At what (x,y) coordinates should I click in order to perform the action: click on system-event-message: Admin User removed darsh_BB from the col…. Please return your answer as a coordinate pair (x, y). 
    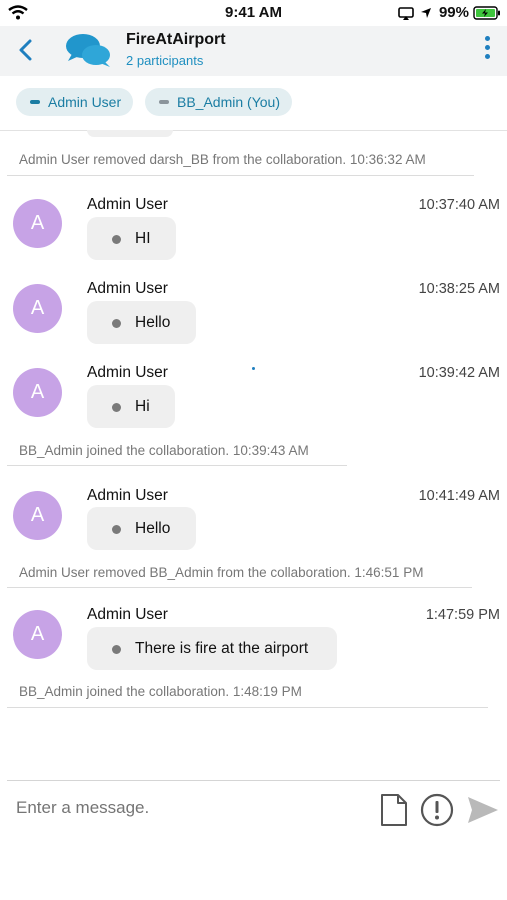
    Looking at the image, I should click on (222, 159).